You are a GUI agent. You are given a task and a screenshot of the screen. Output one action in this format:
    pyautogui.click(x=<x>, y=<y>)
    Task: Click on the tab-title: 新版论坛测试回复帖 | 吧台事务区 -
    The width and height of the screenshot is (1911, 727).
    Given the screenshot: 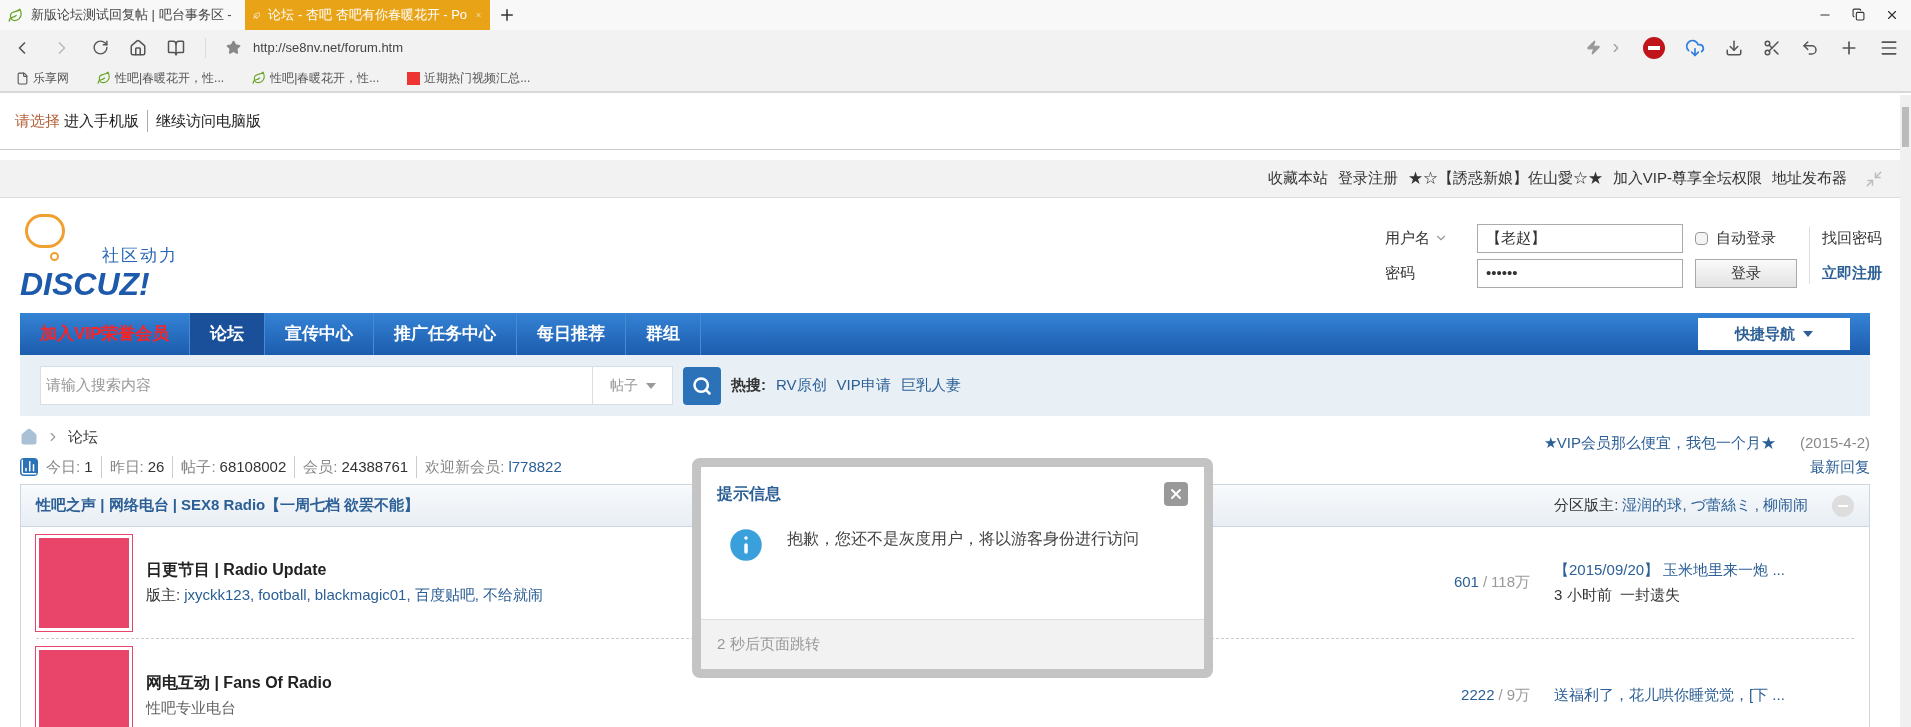 What is the action you would take?
    pyautogui.click(x=132, y=15)
    